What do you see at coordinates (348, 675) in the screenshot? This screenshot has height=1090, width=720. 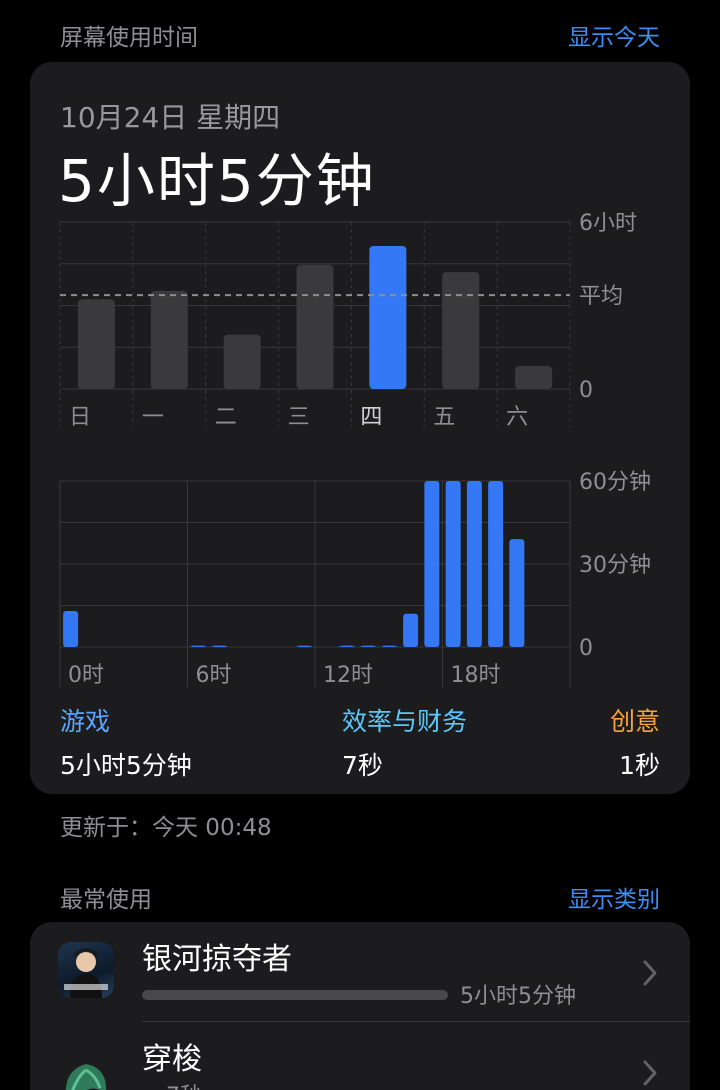 I see `hour-tick-label: 12时` at bounding box center [348, 675].